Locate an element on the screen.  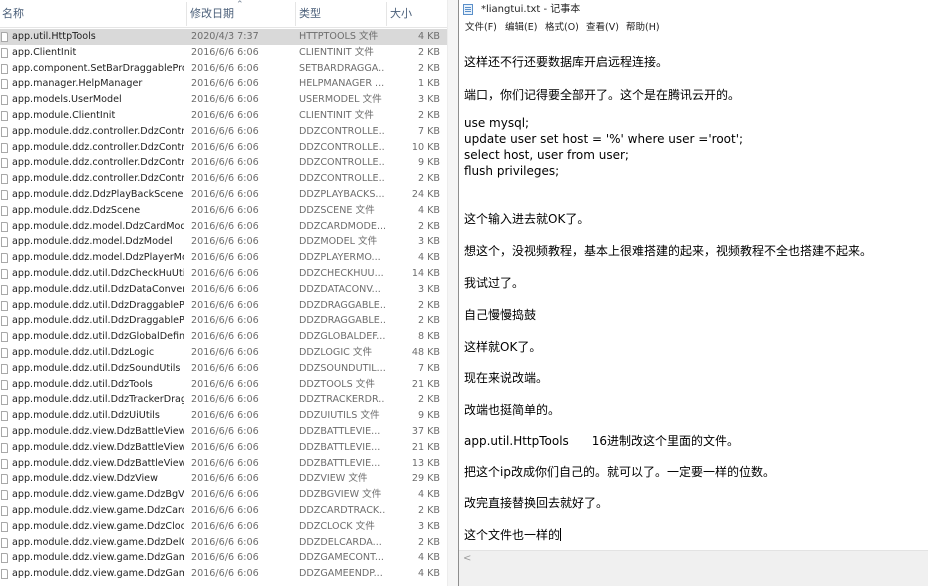
file-size: 37 KB is located at coordinates (425, 431).